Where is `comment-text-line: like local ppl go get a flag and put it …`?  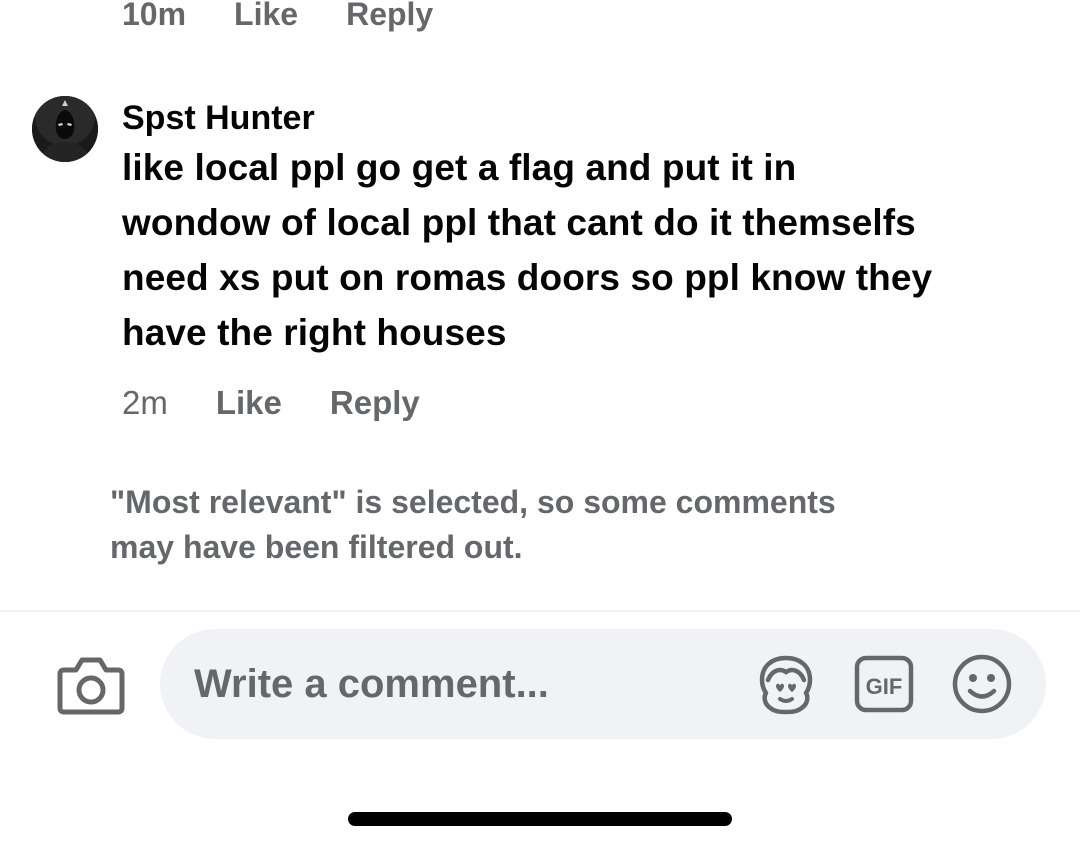
comment-text-line: like local ppl go get a flag and put it … is located at coordinates (459, 167).